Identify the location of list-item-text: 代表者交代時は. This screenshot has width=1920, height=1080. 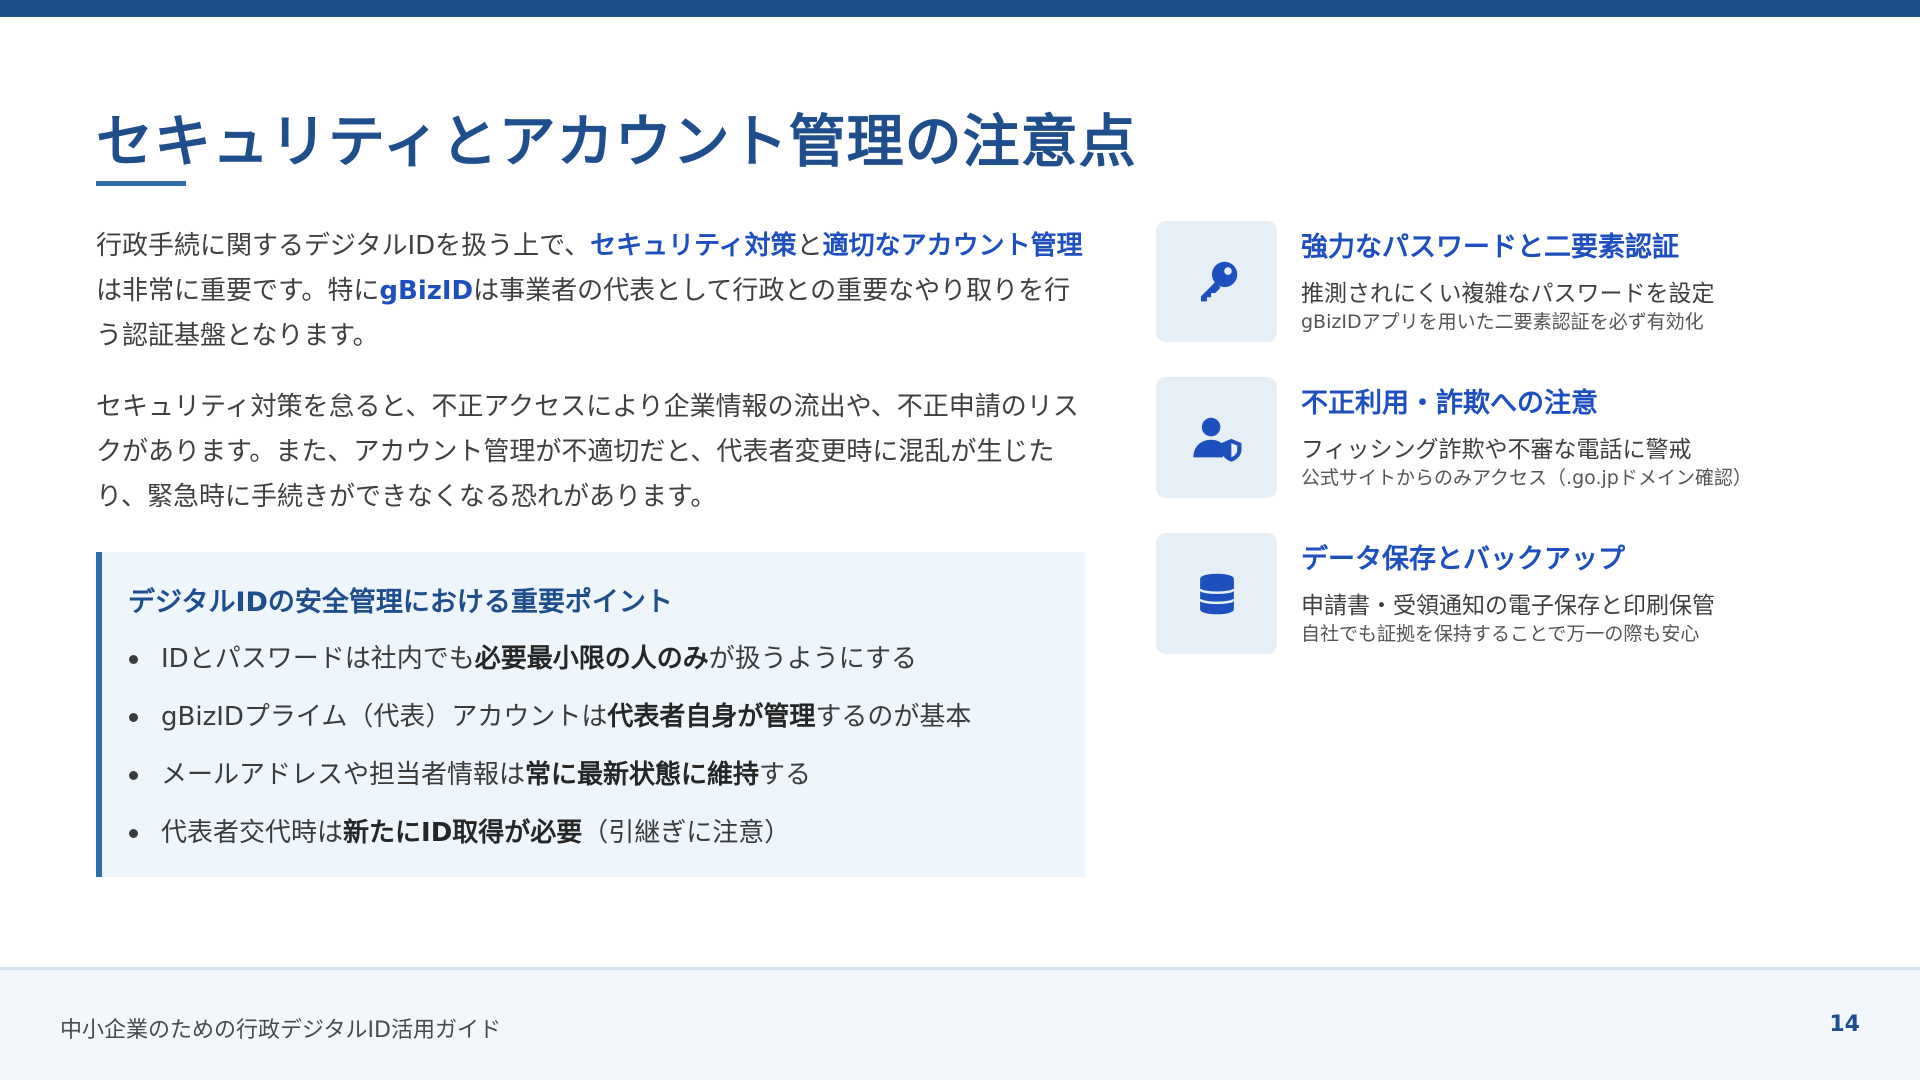
(252, 833).